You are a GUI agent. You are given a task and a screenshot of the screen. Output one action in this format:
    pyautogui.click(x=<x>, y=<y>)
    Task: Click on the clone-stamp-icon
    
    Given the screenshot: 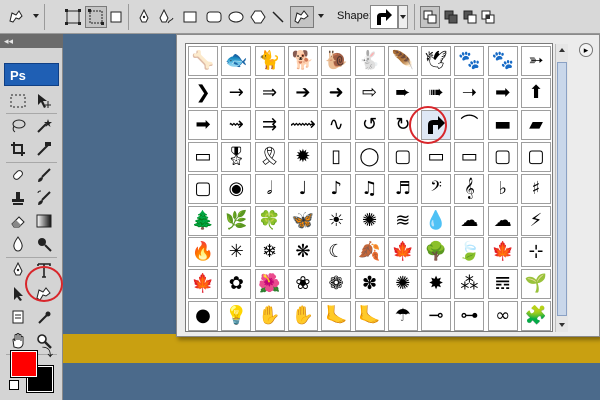 What is the action you would take?
    pyautogui.click(x=18, y=198)
    